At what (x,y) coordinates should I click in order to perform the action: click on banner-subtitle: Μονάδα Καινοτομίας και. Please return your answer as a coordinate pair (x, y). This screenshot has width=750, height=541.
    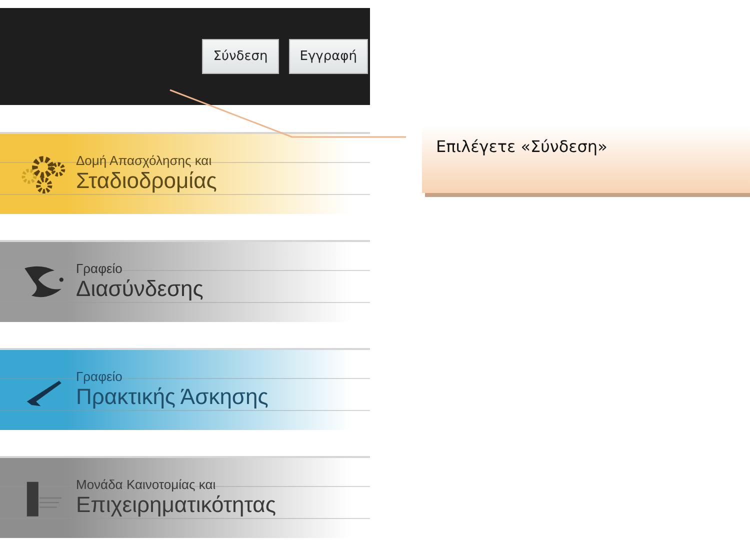
    Looking at the image, I should click on (146, 484).